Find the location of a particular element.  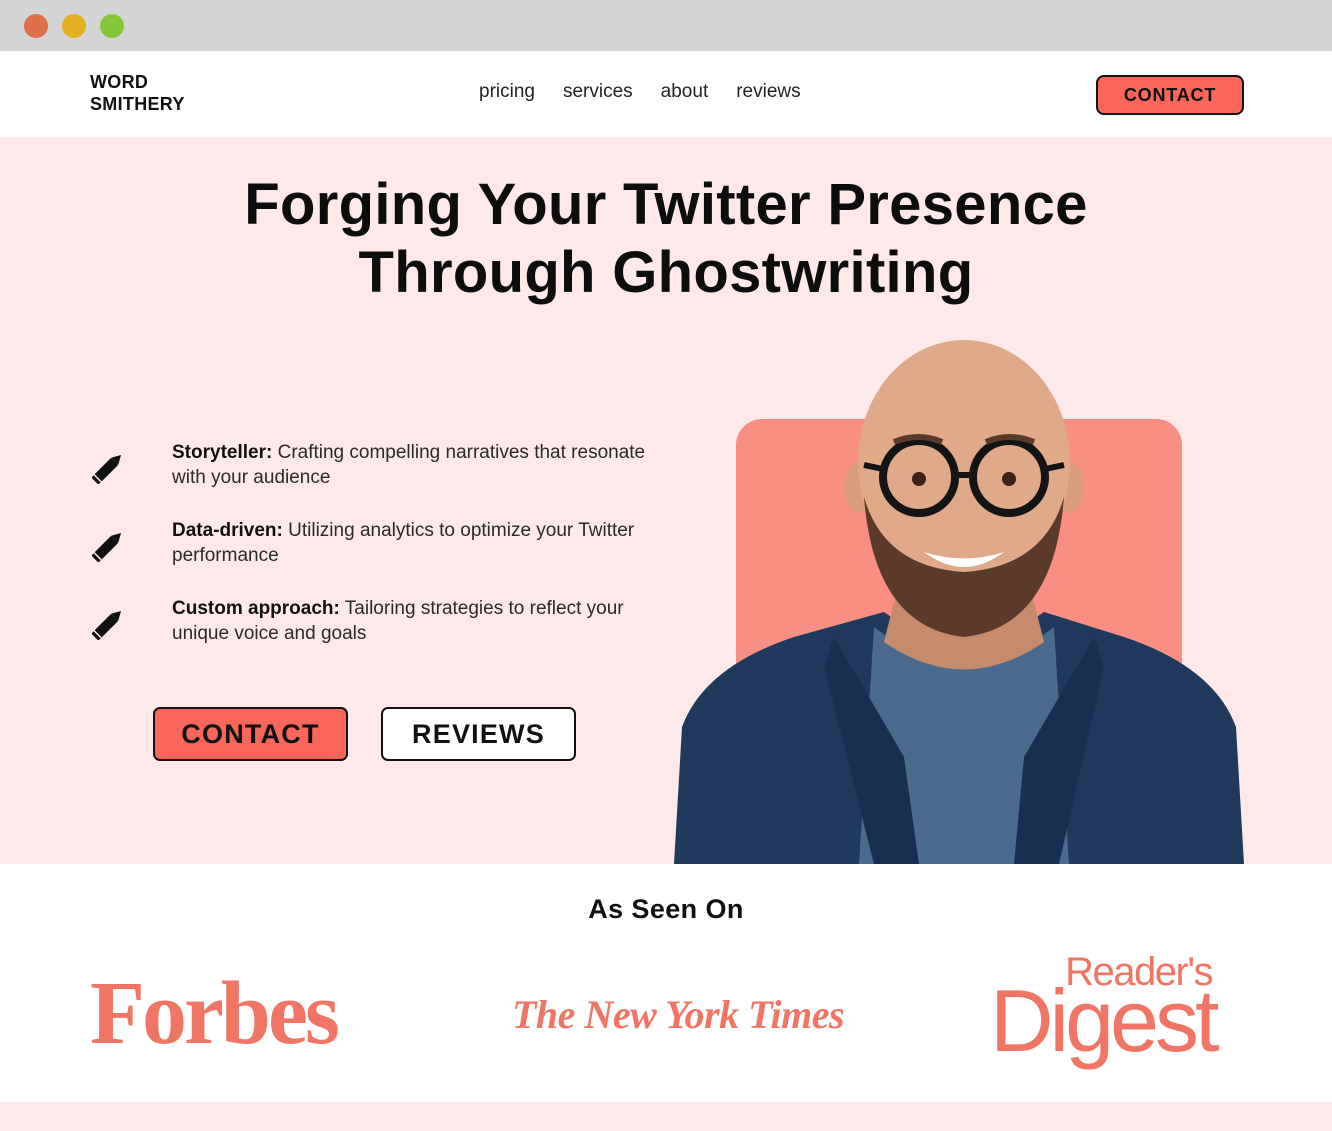

nav-link-reviews: reviews is located at coordinates (768, 92).